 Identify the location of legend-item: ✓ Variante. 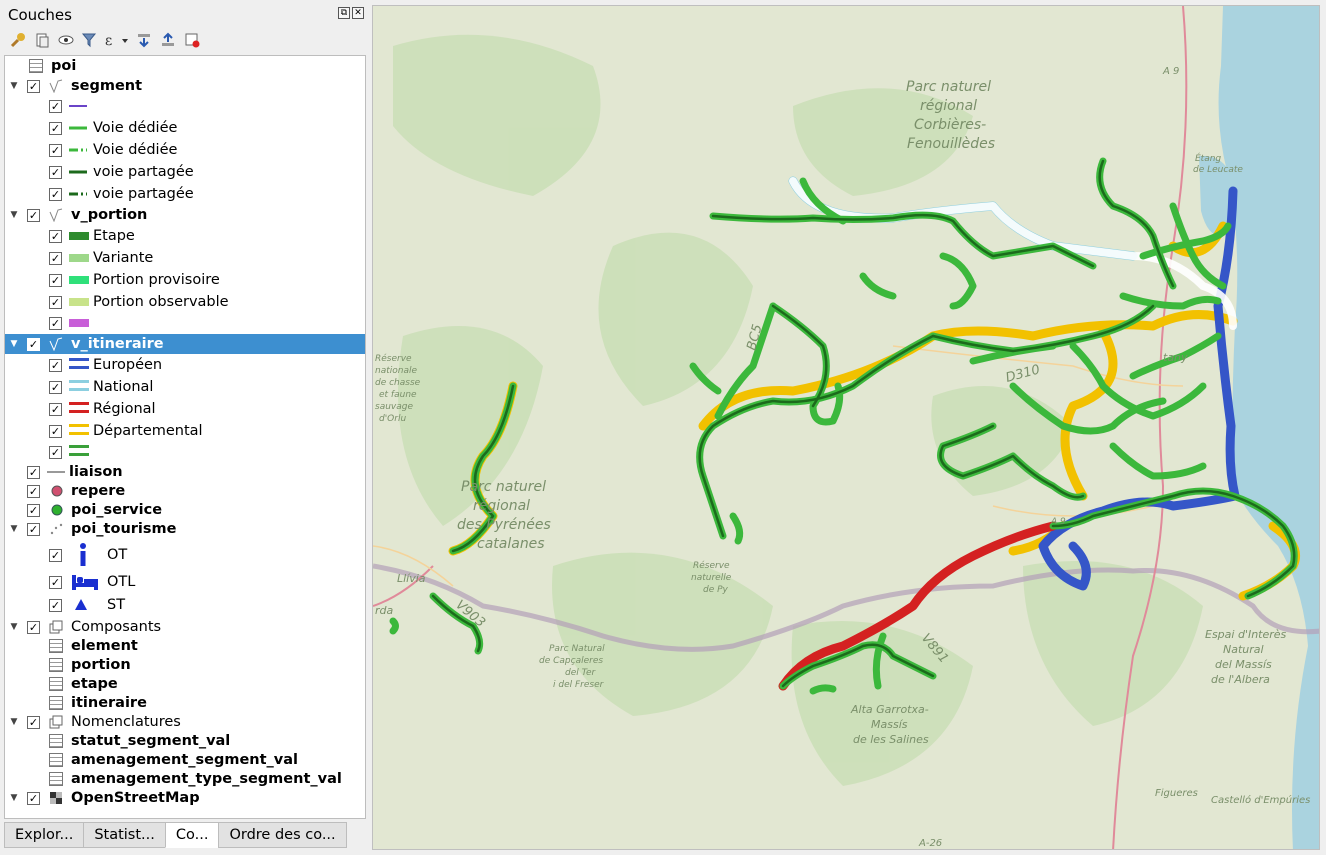
(185, 258).